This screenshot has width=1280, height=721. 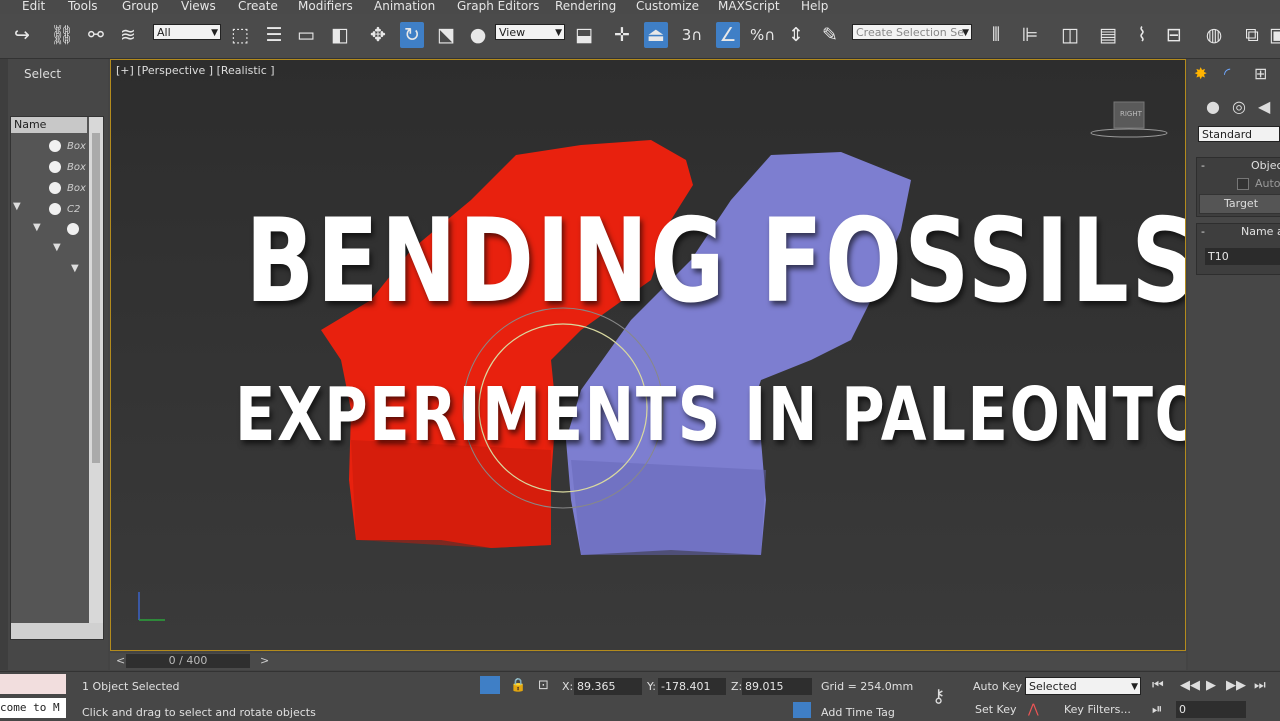 What do you see at coordinates (912, 32) in the screenshot?
I see `named-selection-sets-dropdown: Create Selection Se ▼` at bounding box center [912, 32].